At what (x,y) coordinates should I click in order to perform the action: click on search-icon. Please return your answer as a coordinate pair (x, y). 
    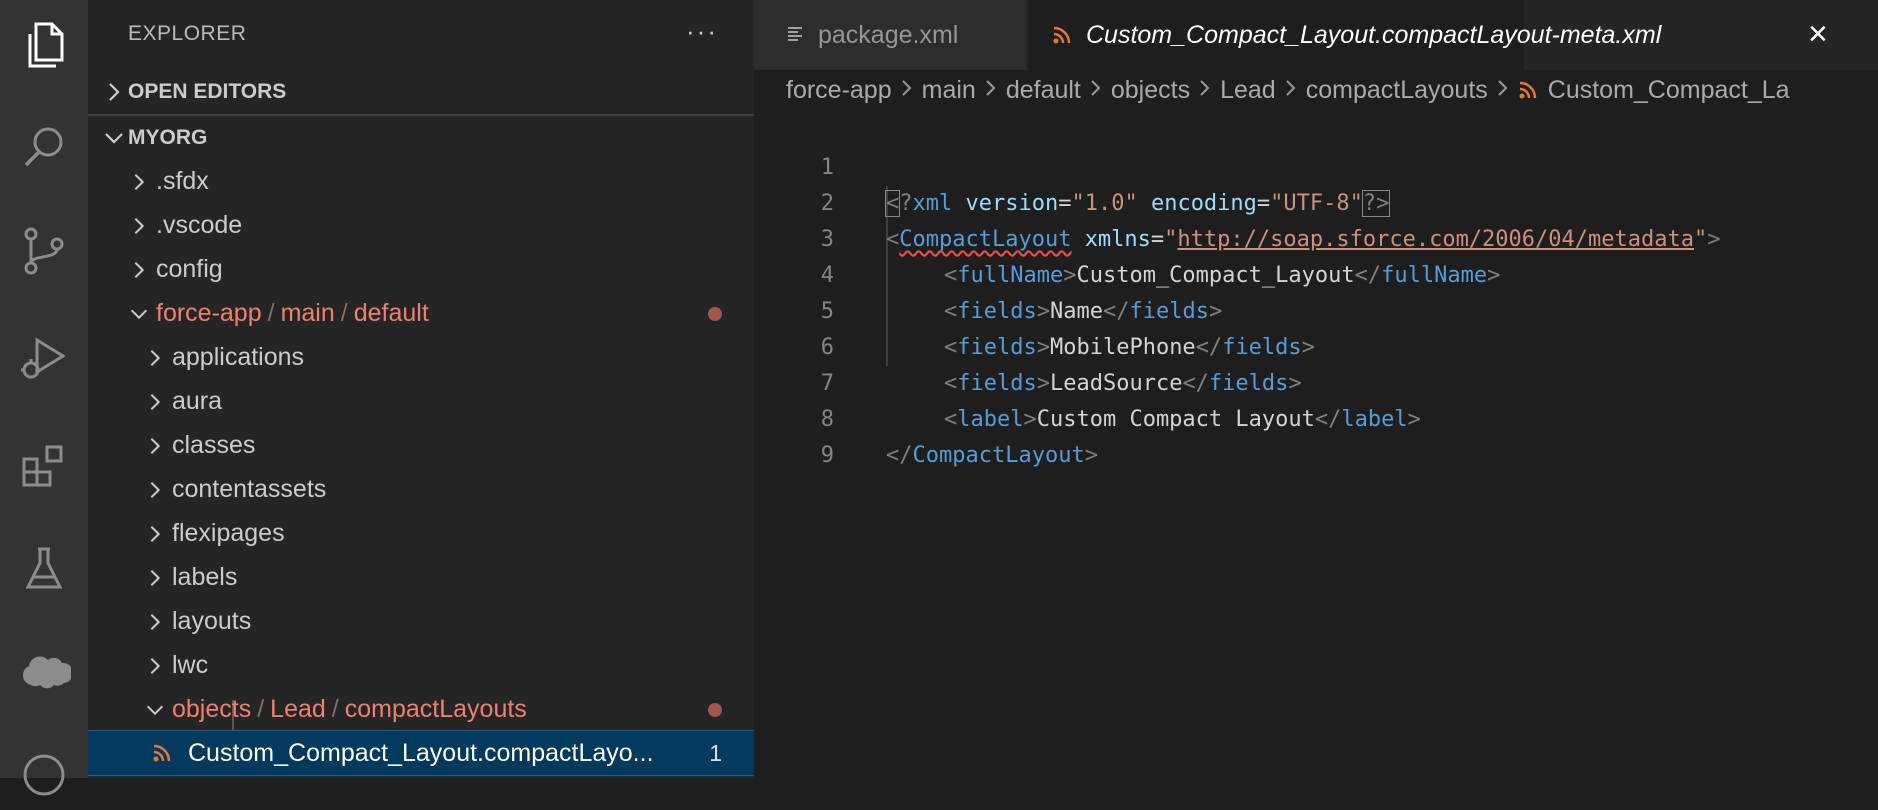
    Looking at the image, I should click on (44, 147).